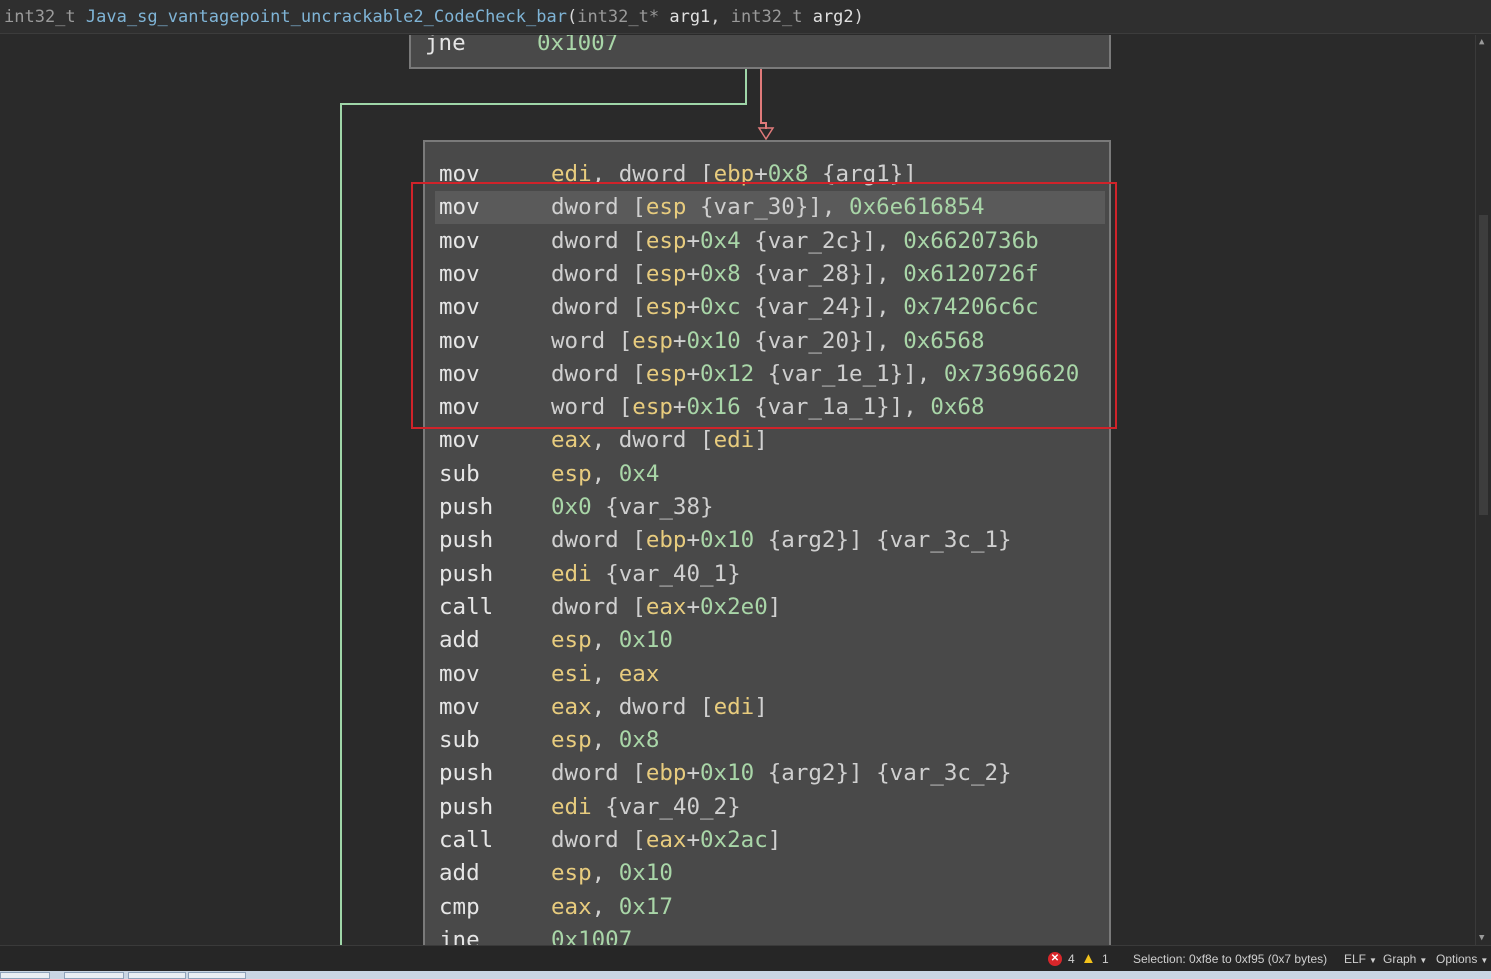 The height and width of the screenshot is (979, 1491). Describe the element at coordinates (835, 374) in the screenshot. I see `operand-token: {var_1e_1}` at that location.